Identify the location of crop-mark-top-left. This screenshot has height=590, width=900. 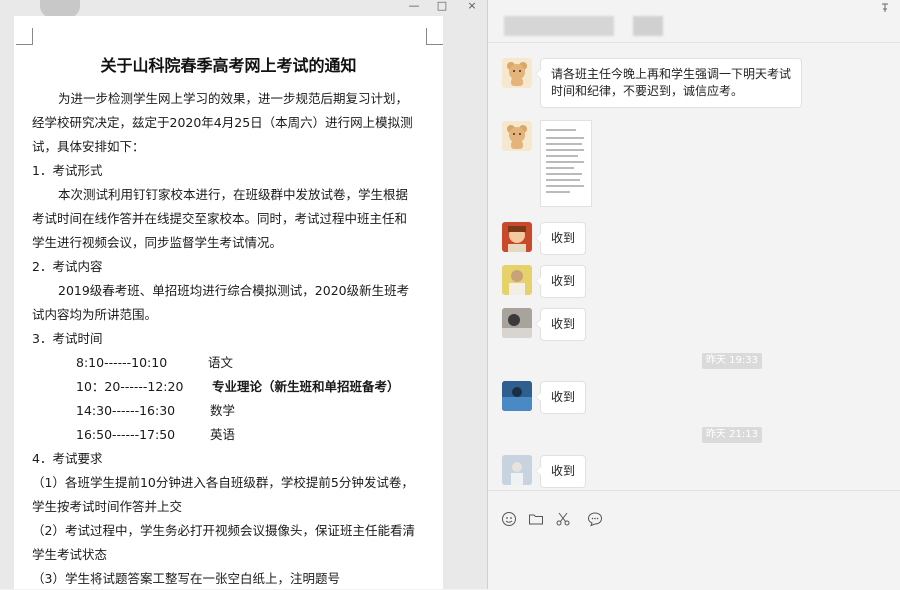
(24, 36).